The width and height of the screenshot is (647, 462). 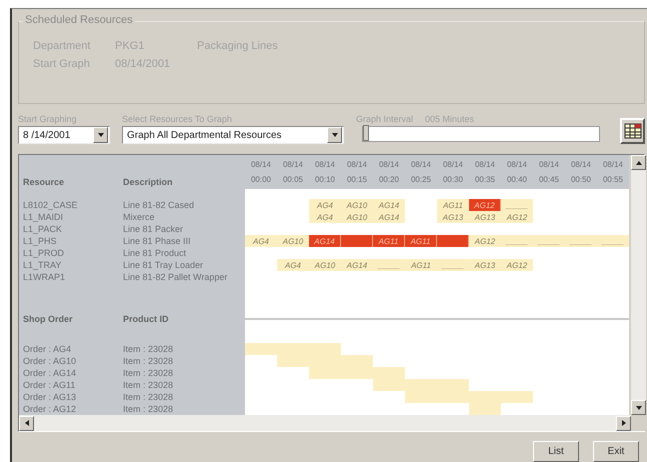 I want to click on time-header: 00:30, so click(x=453, y=179).